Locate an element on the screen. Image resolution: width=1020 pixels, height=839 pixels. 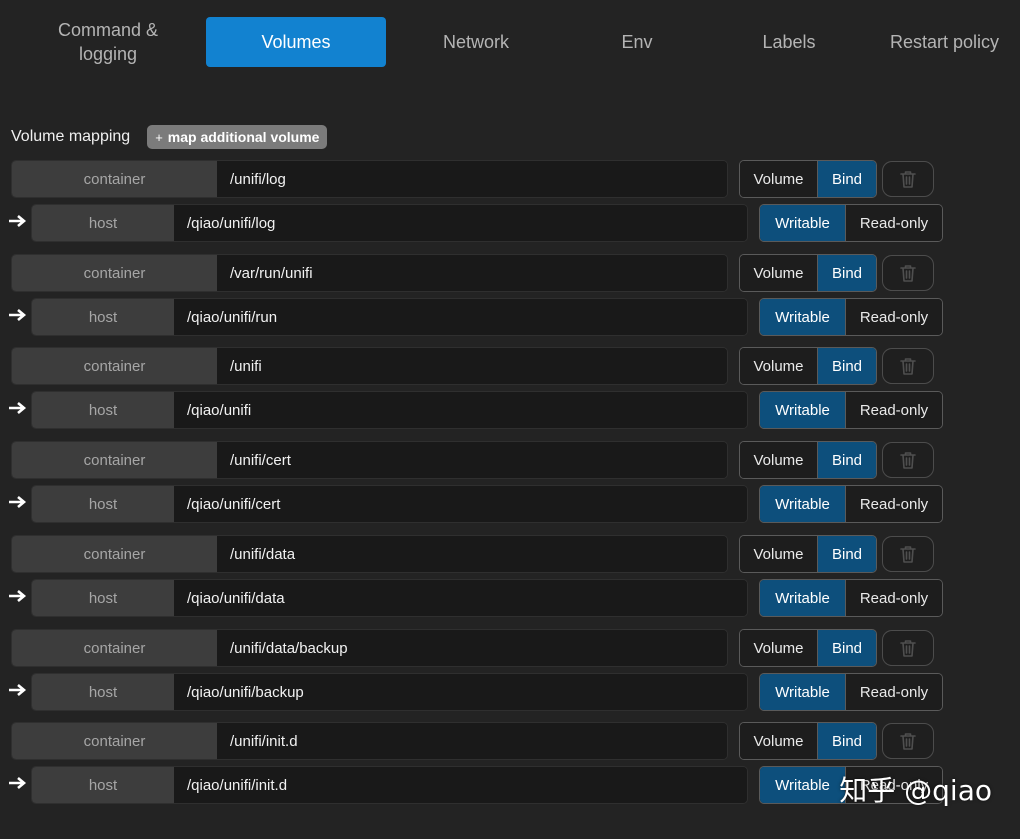
tab-restart-policy: Restart policy is located at coordinates (955, 42).